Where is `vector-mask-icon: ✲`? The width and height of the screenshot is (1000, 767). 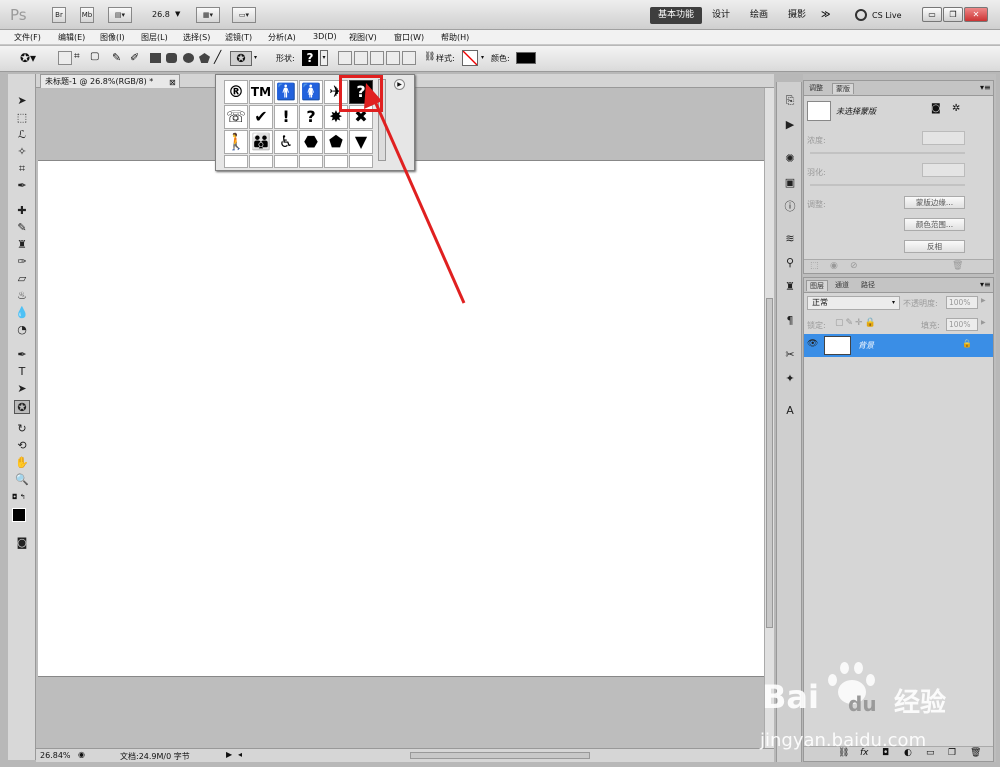
vector-mask-icon: ✲ is located at coordinates (956, 108).